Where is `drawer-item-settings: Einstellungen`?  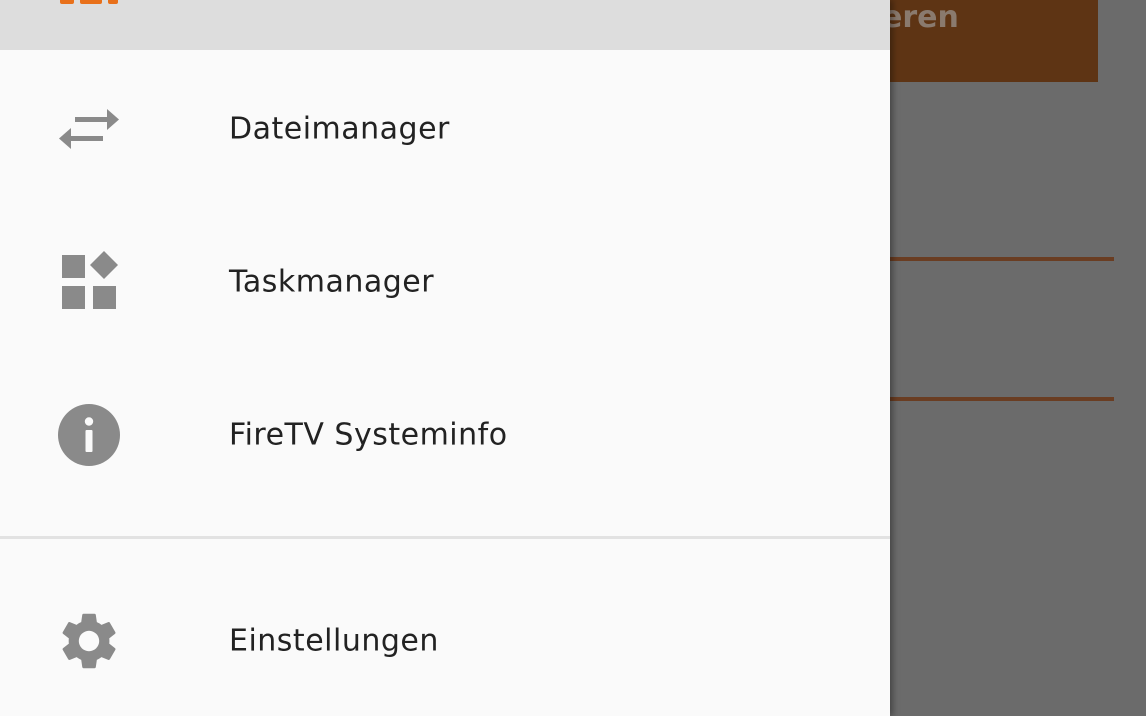 drawer-item-settings: Einstellungen is located at coordinates (445, 641).